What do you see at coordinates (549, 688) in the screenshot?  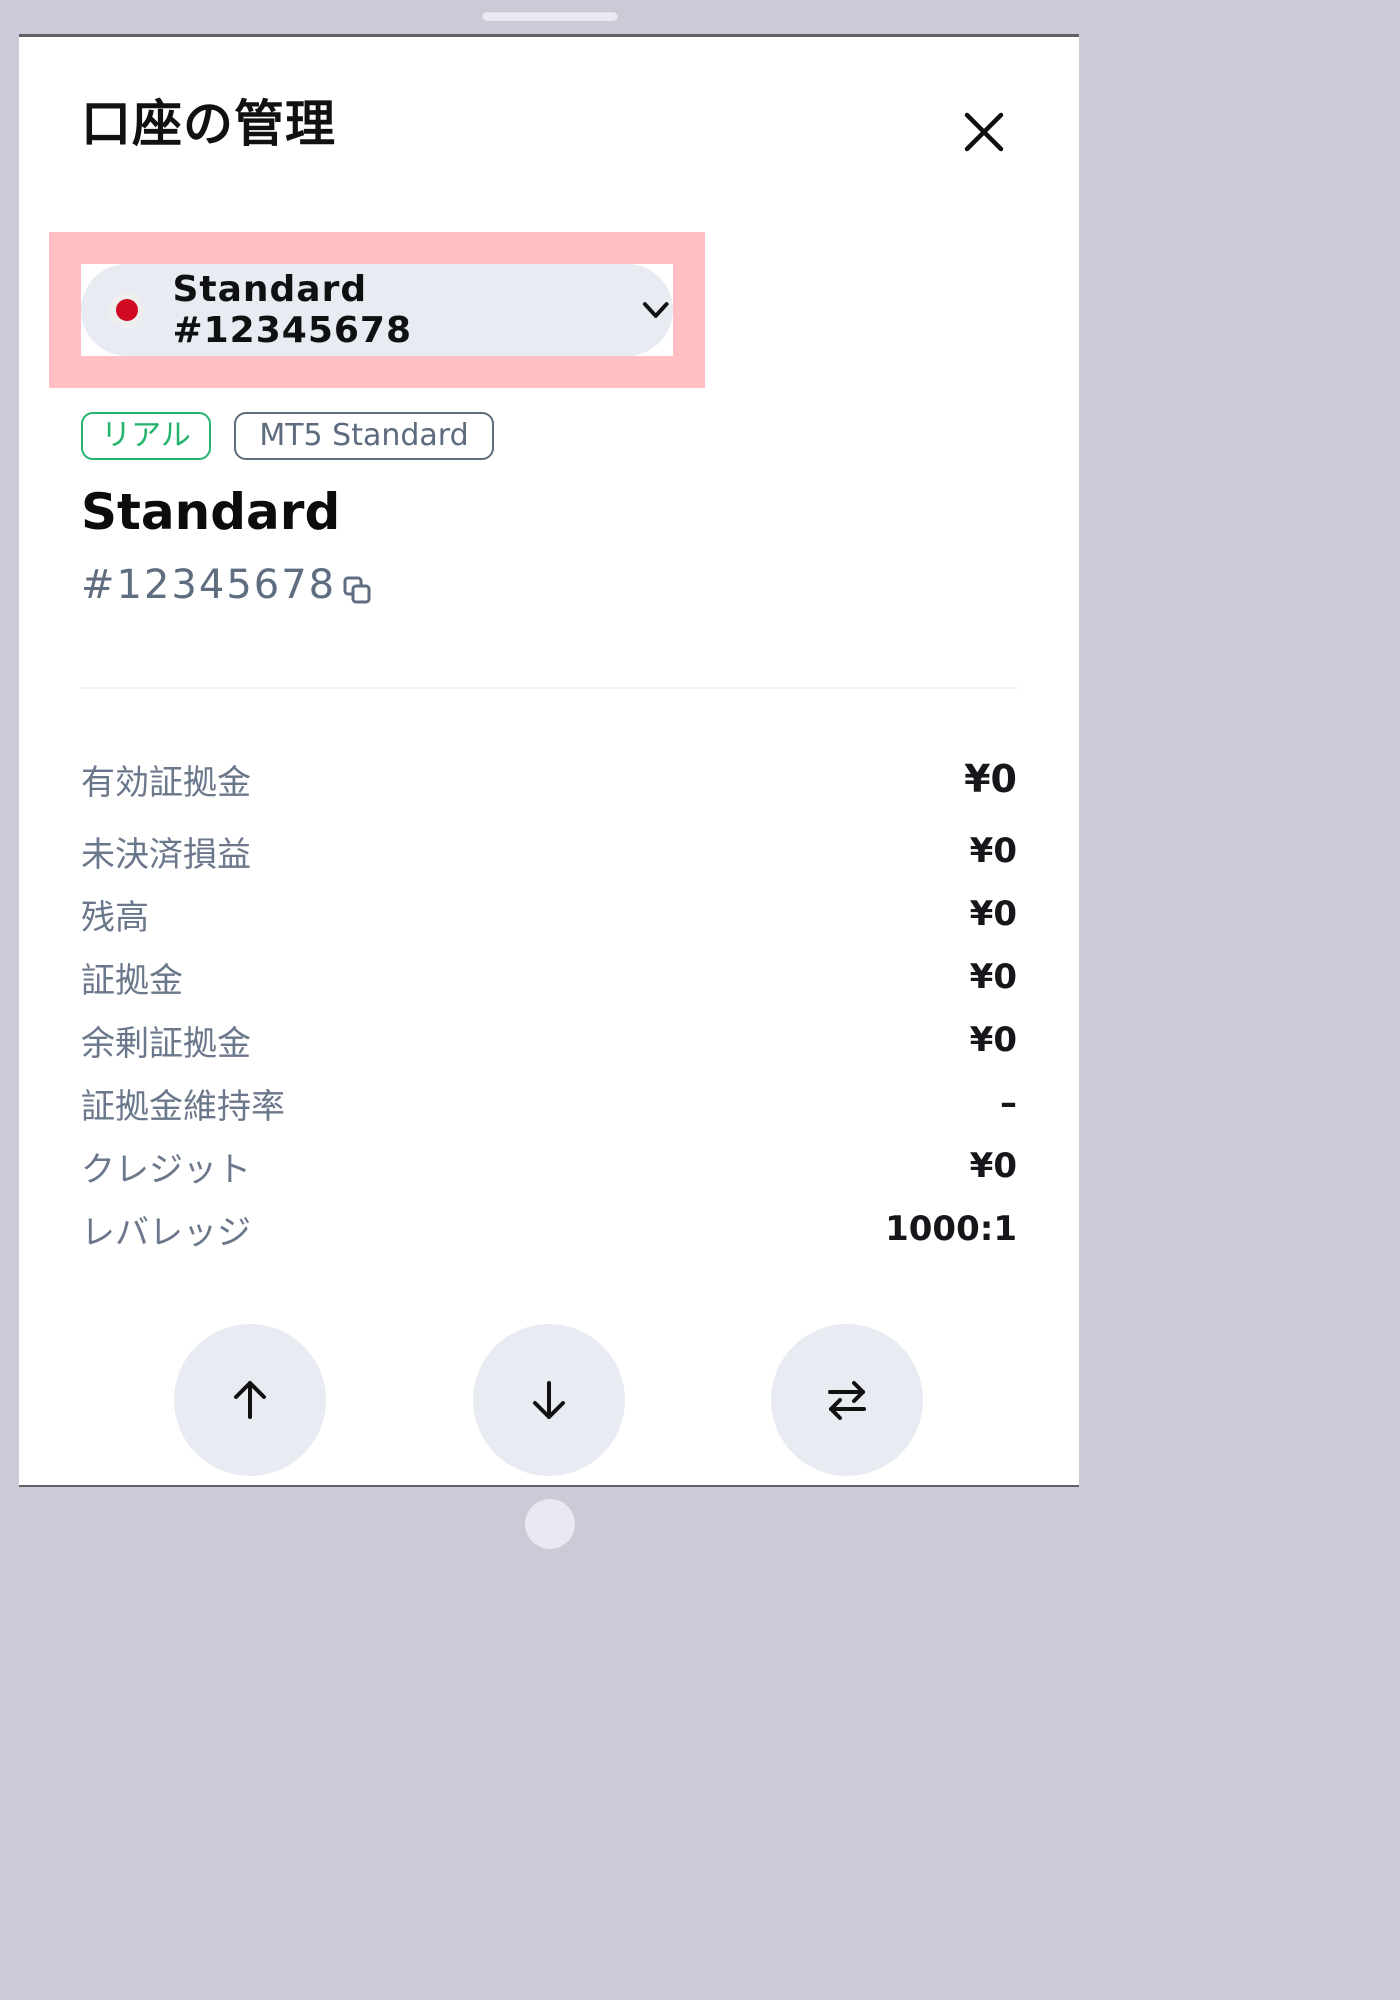 I see `section-divider` at bounding box center [549, 688].